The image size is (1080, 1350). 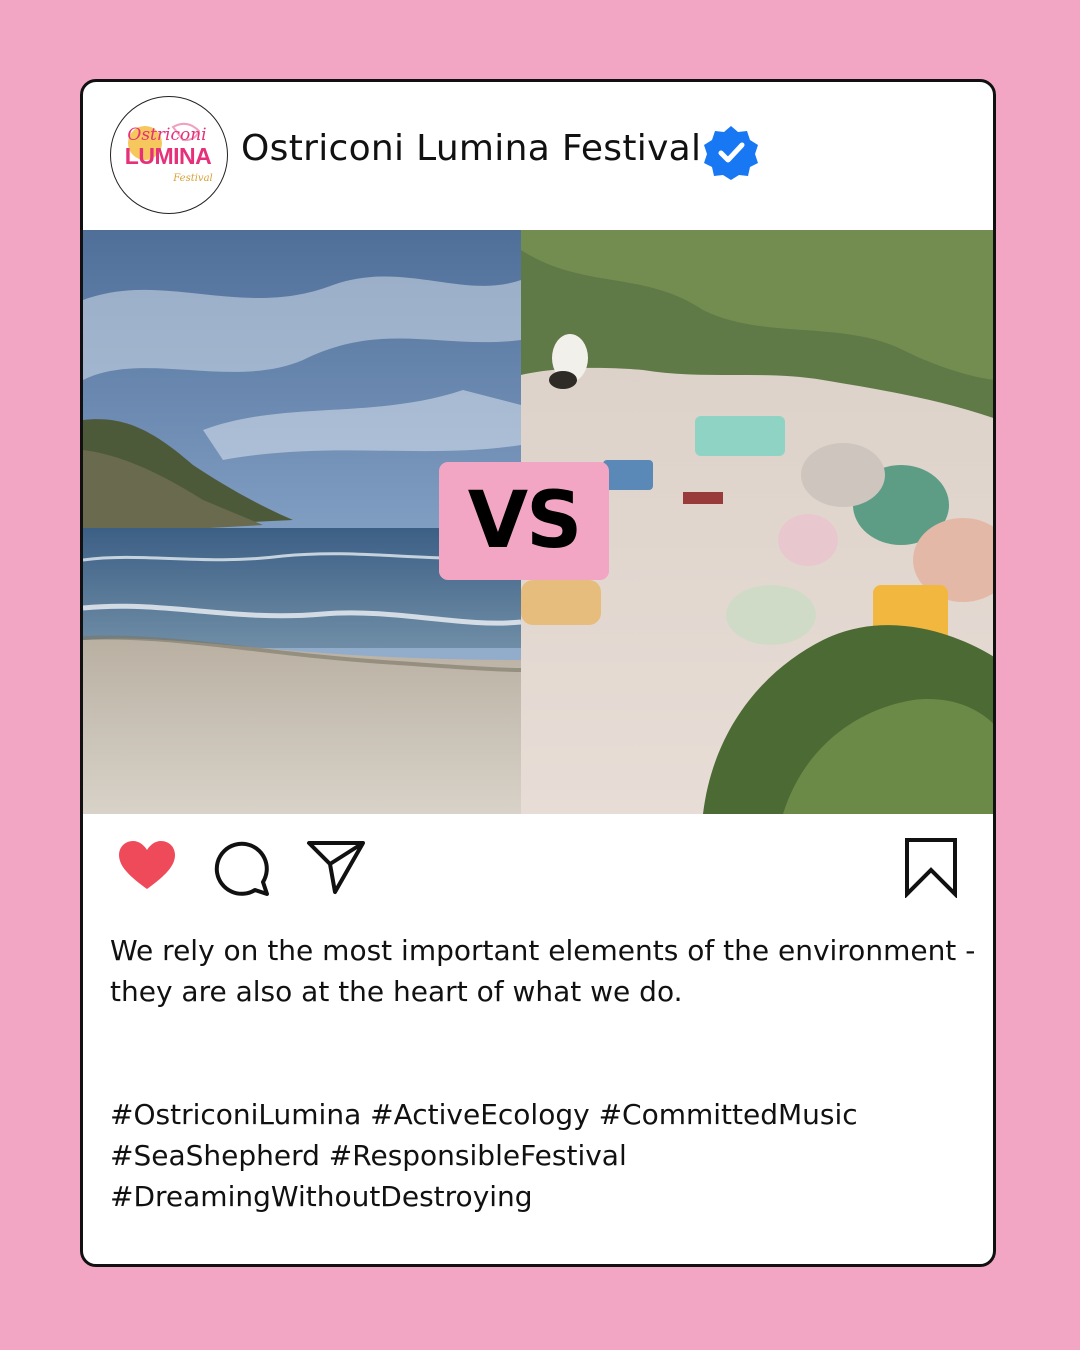 What do you see at coordinates (192, 178) in the screenshot?
I see `logo-text-festival: Festival` at bounding box center [192, 178].